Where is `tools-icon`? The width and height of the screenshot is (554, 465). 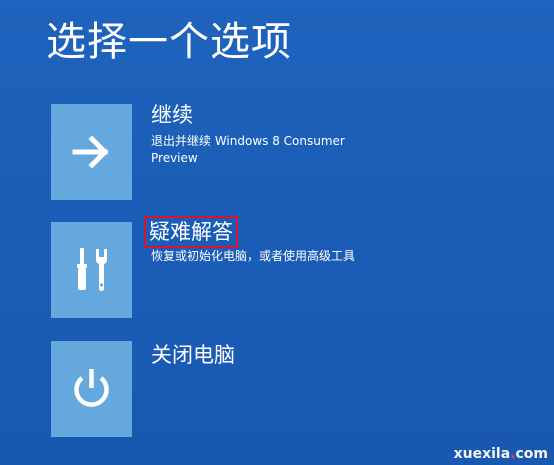 tools-icon is located at coordinates (92, 269).